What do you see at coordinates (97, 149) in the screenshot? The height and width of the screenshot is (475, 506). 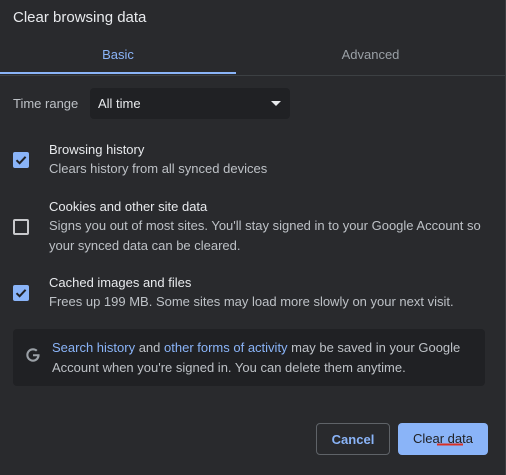 I see `browsing-history-title: Browsing history` at bounding box center [97, 149].